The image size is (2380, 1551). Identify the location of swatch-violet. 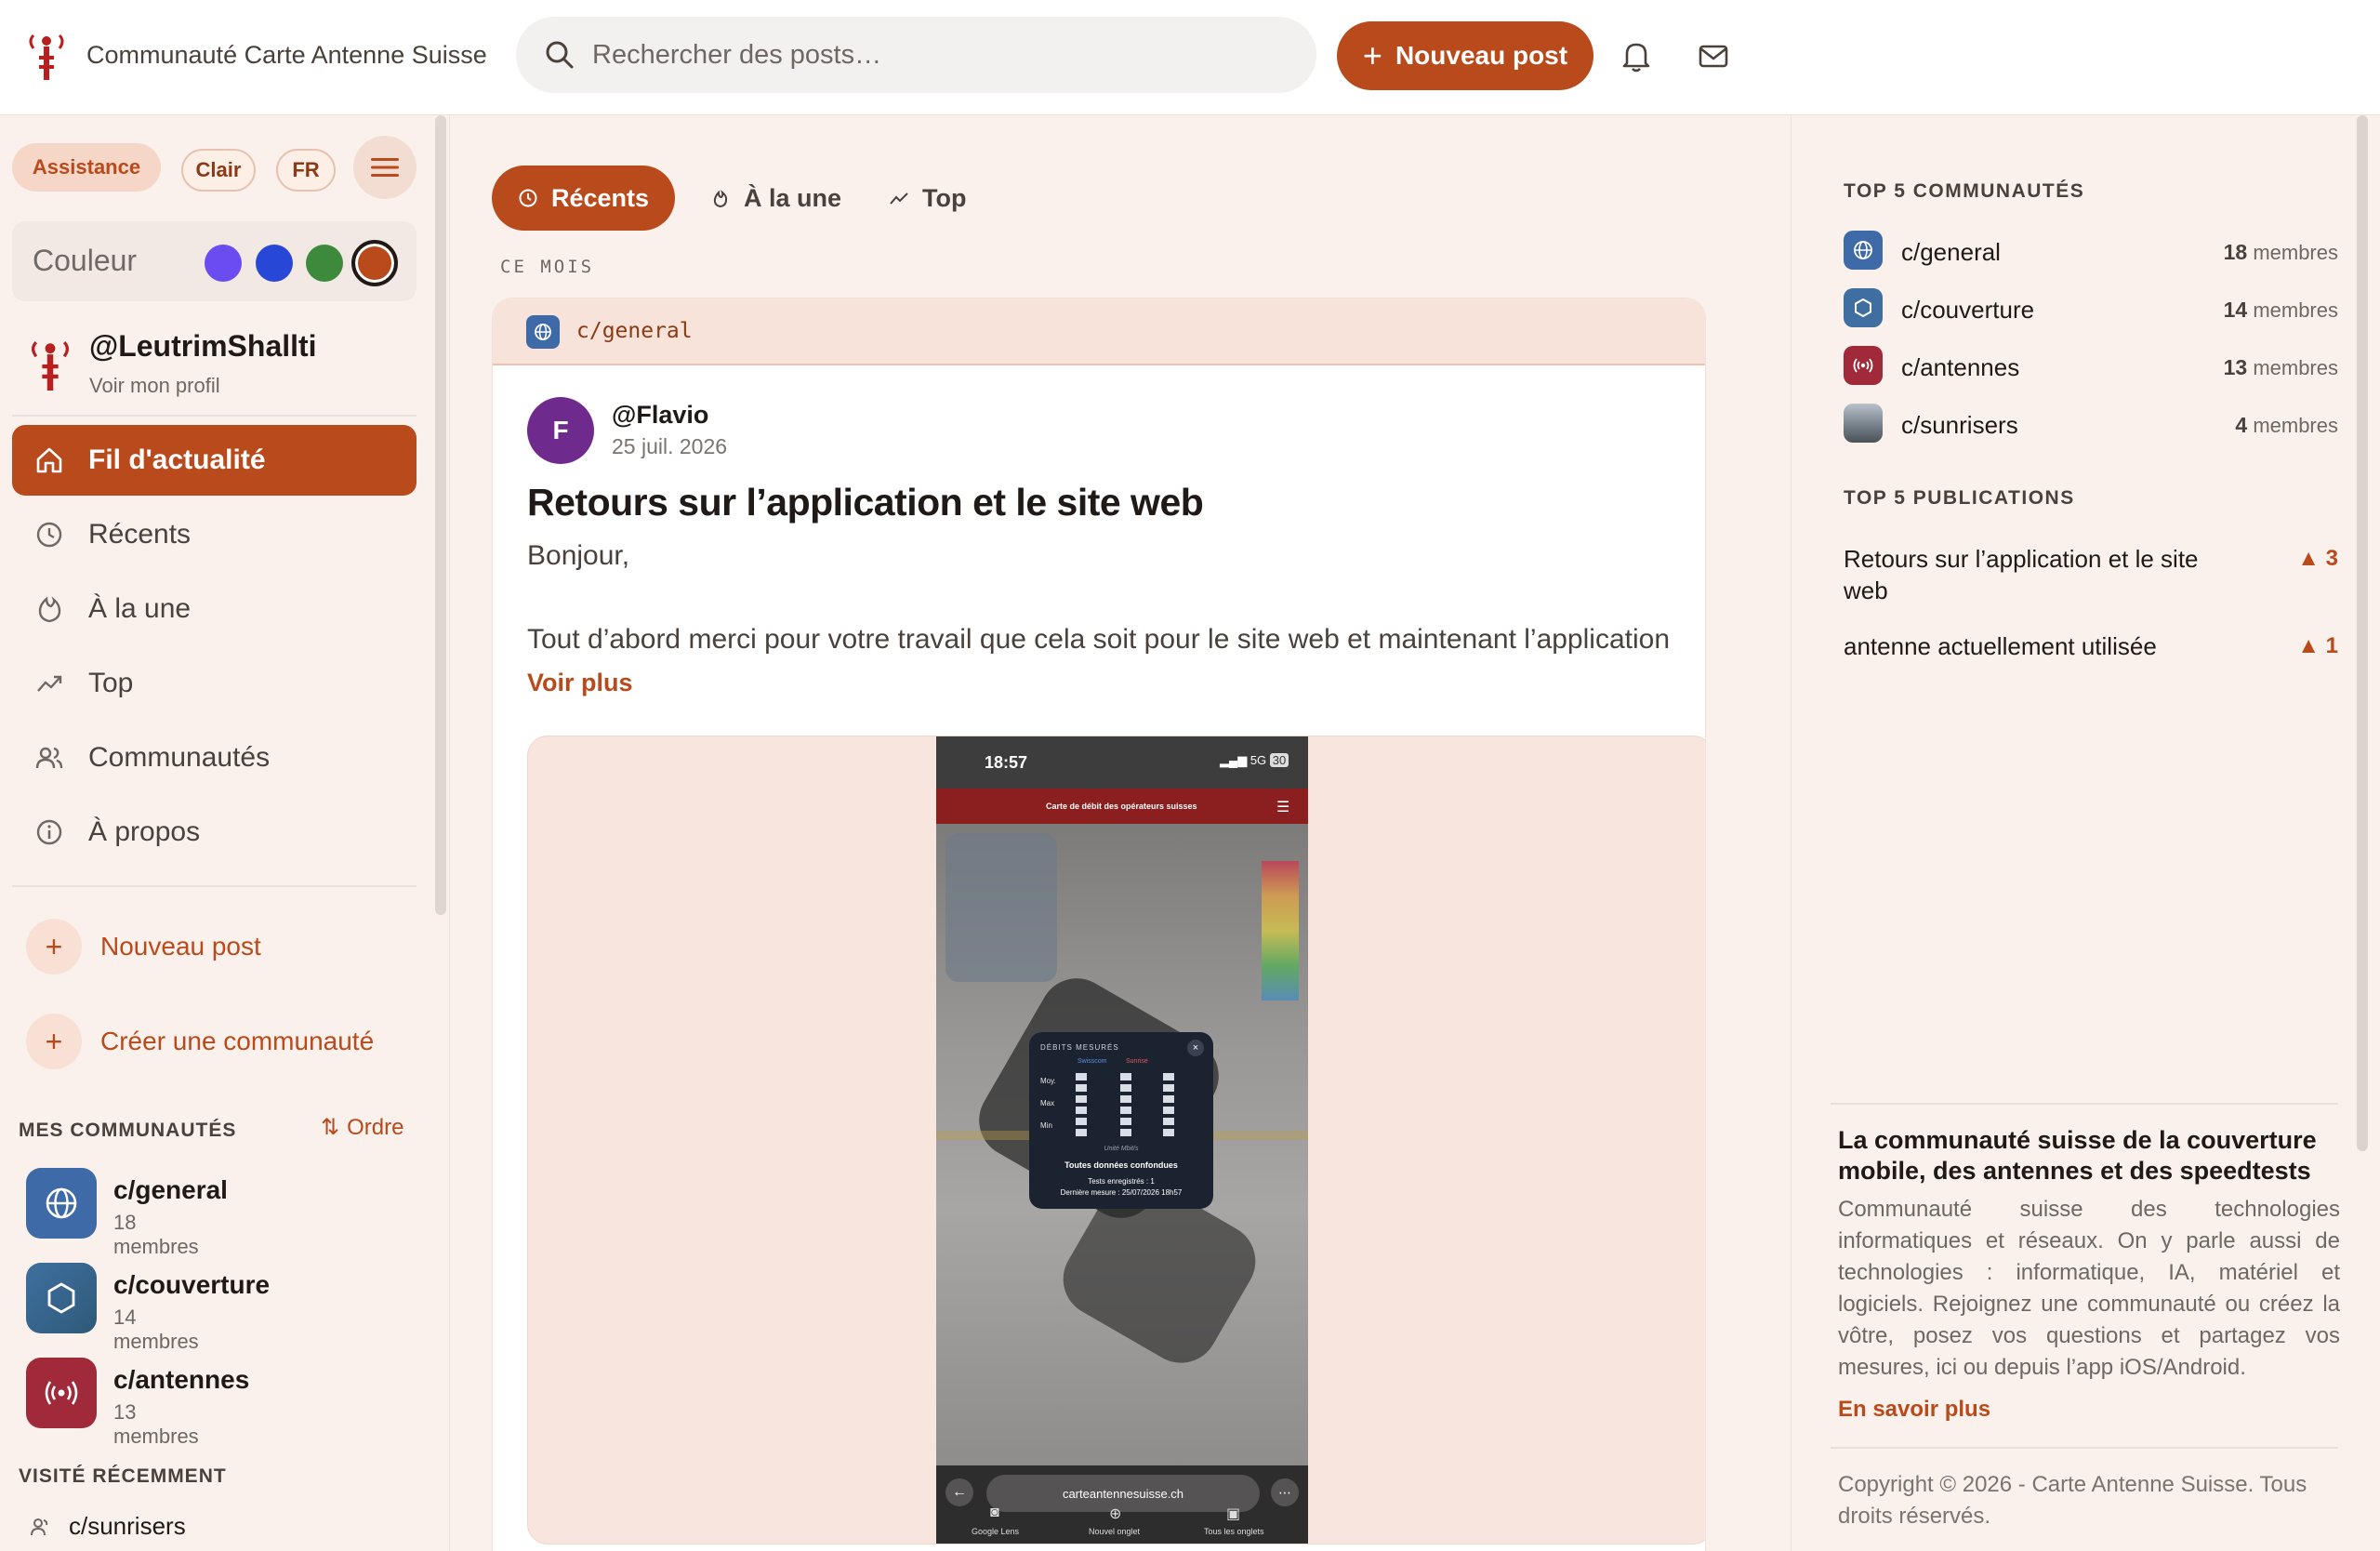
(223, 263).